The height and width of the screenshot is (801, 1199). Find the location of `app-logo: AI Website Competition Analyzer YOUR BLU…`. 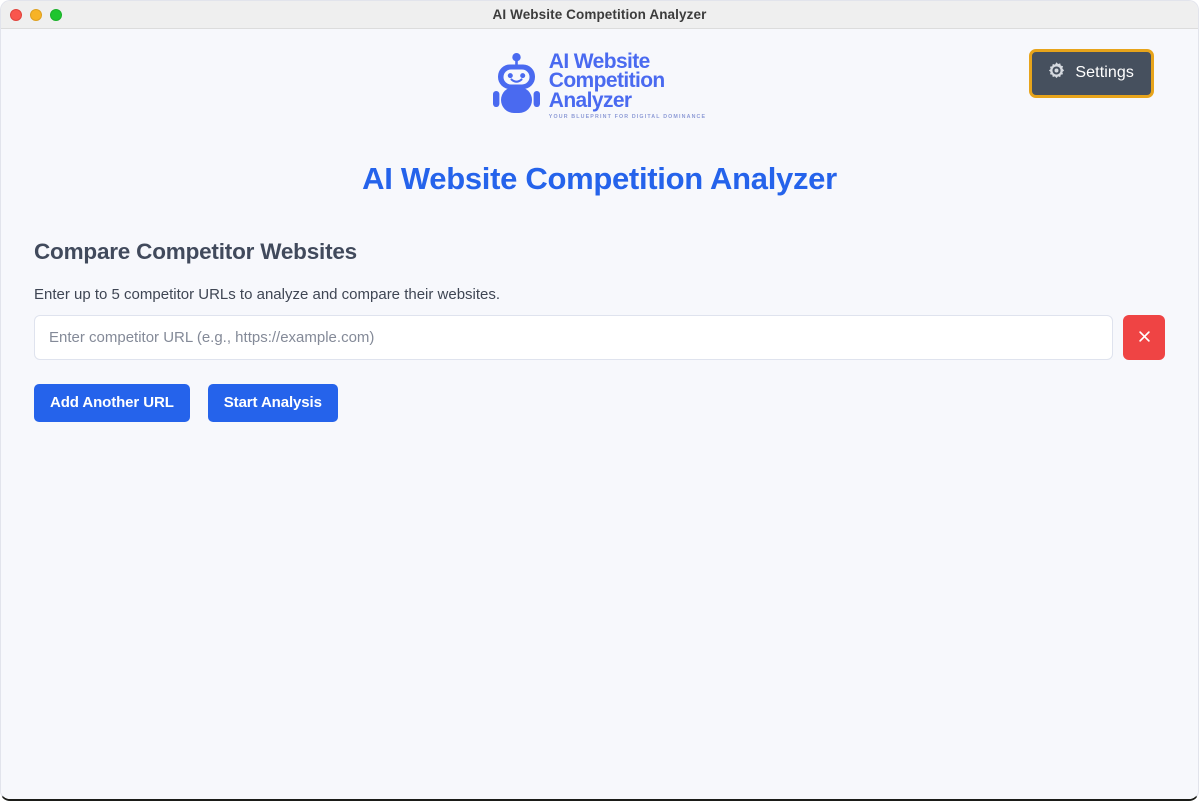

app-logo: AI Website Competition Analyzer YOUR BLU… is located at coordinates (599, 86).